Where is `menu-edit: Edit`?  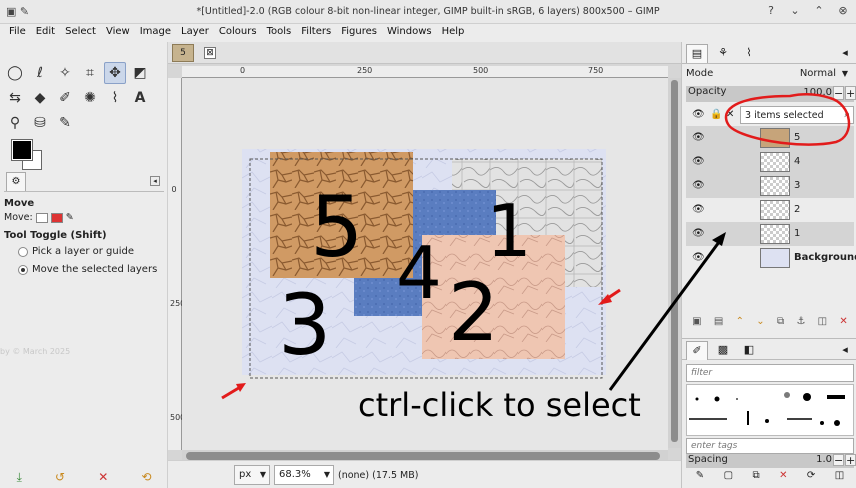 menu-edit: Edit is located at coordinates (45, 33).